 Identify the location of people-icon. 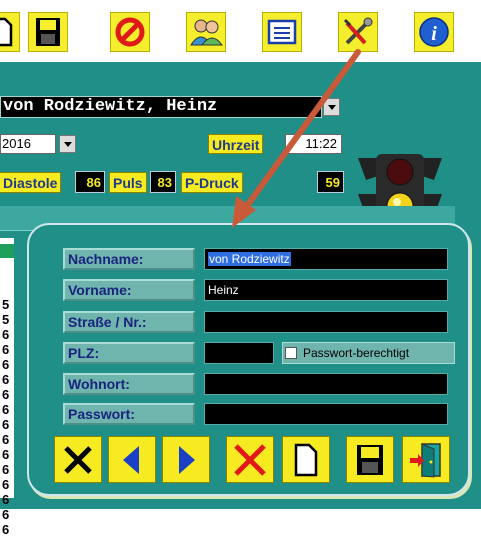
(206, 32).